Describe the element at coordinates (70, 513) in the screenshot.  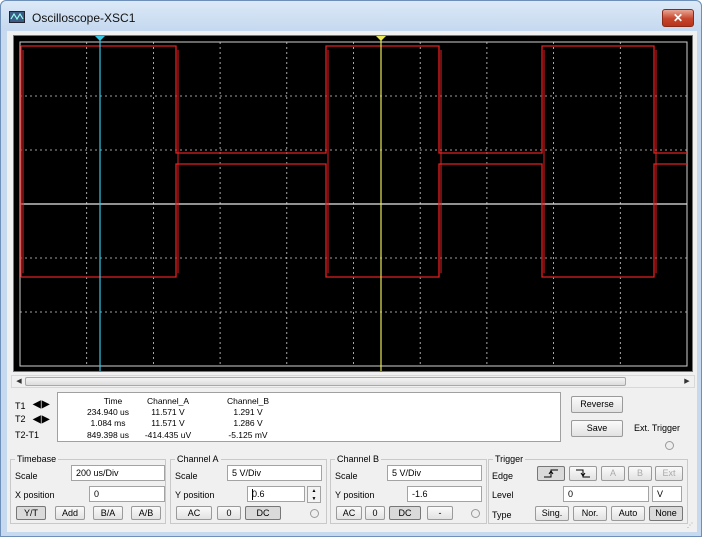
I see `mode-add-button: Add` at that location.